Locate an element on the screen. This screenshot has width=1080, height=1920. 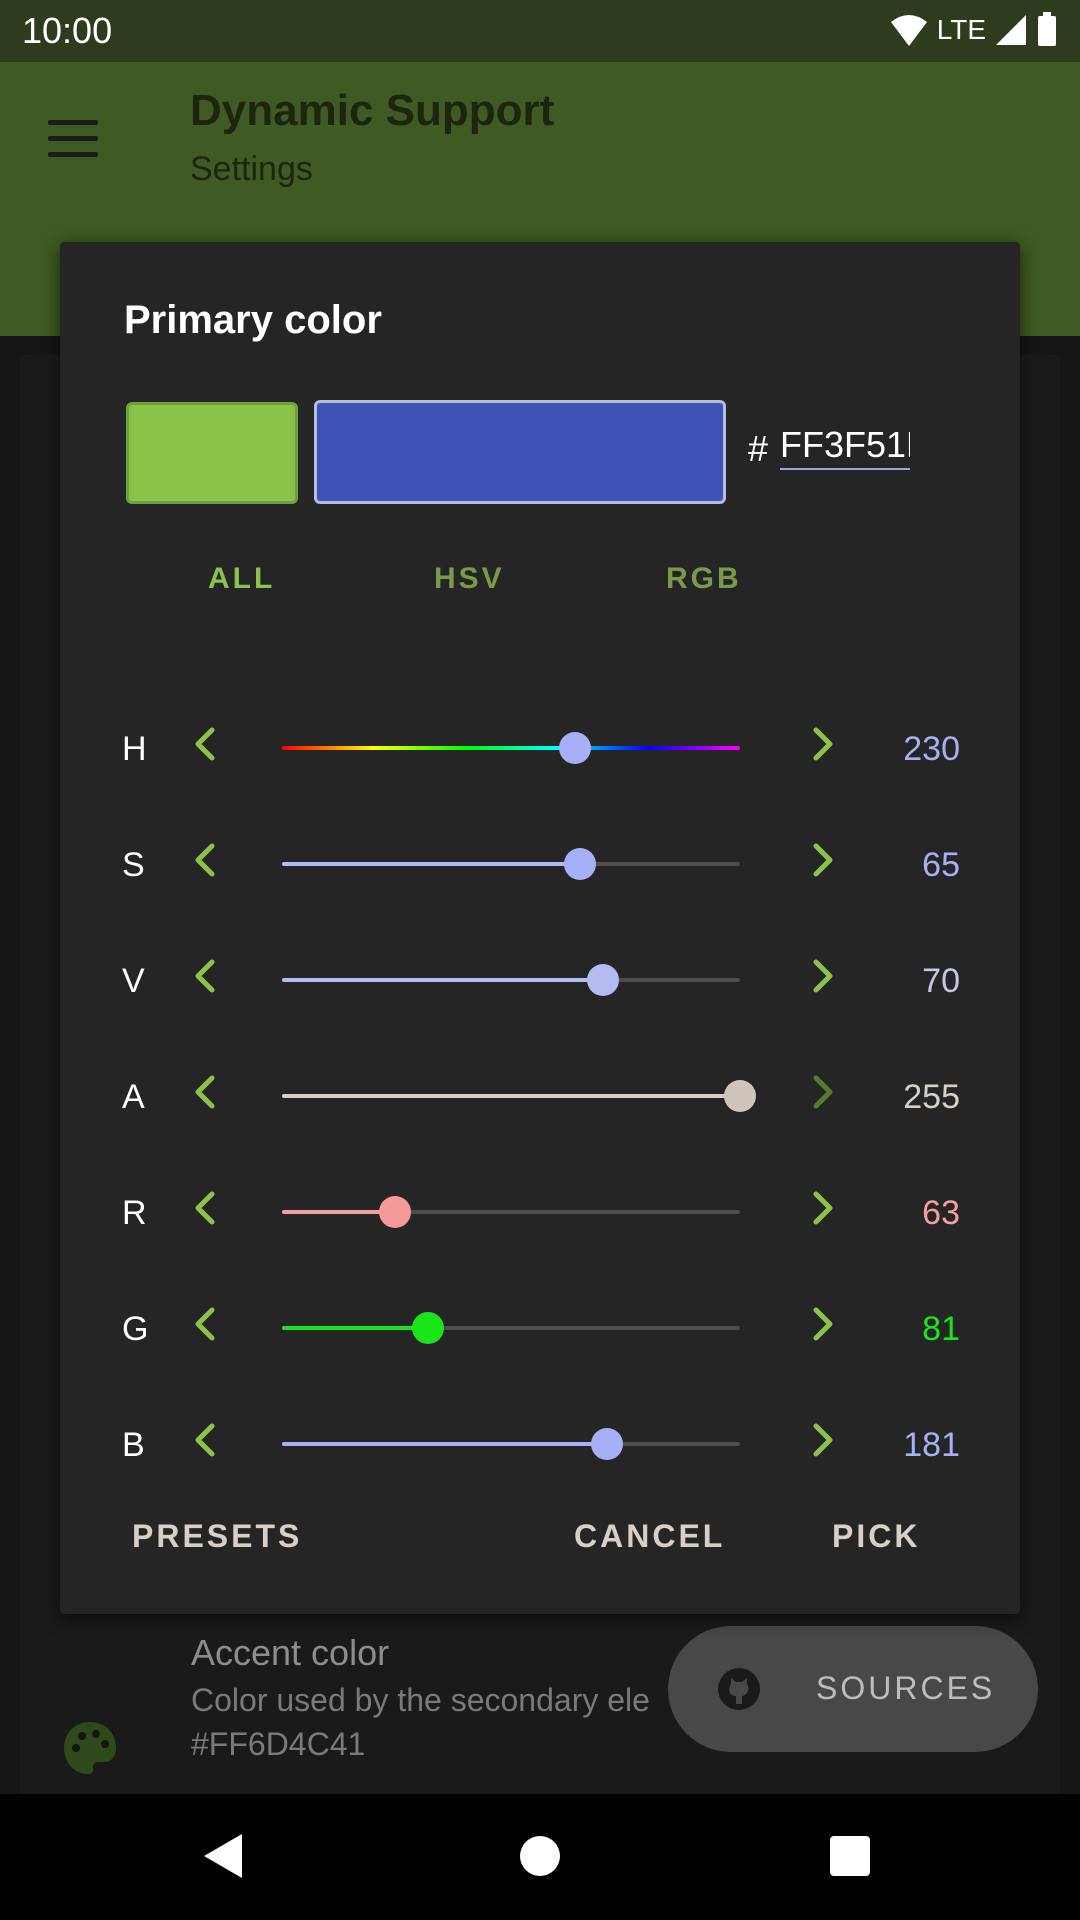
slider-track-v is located at coordinates (511, 980).